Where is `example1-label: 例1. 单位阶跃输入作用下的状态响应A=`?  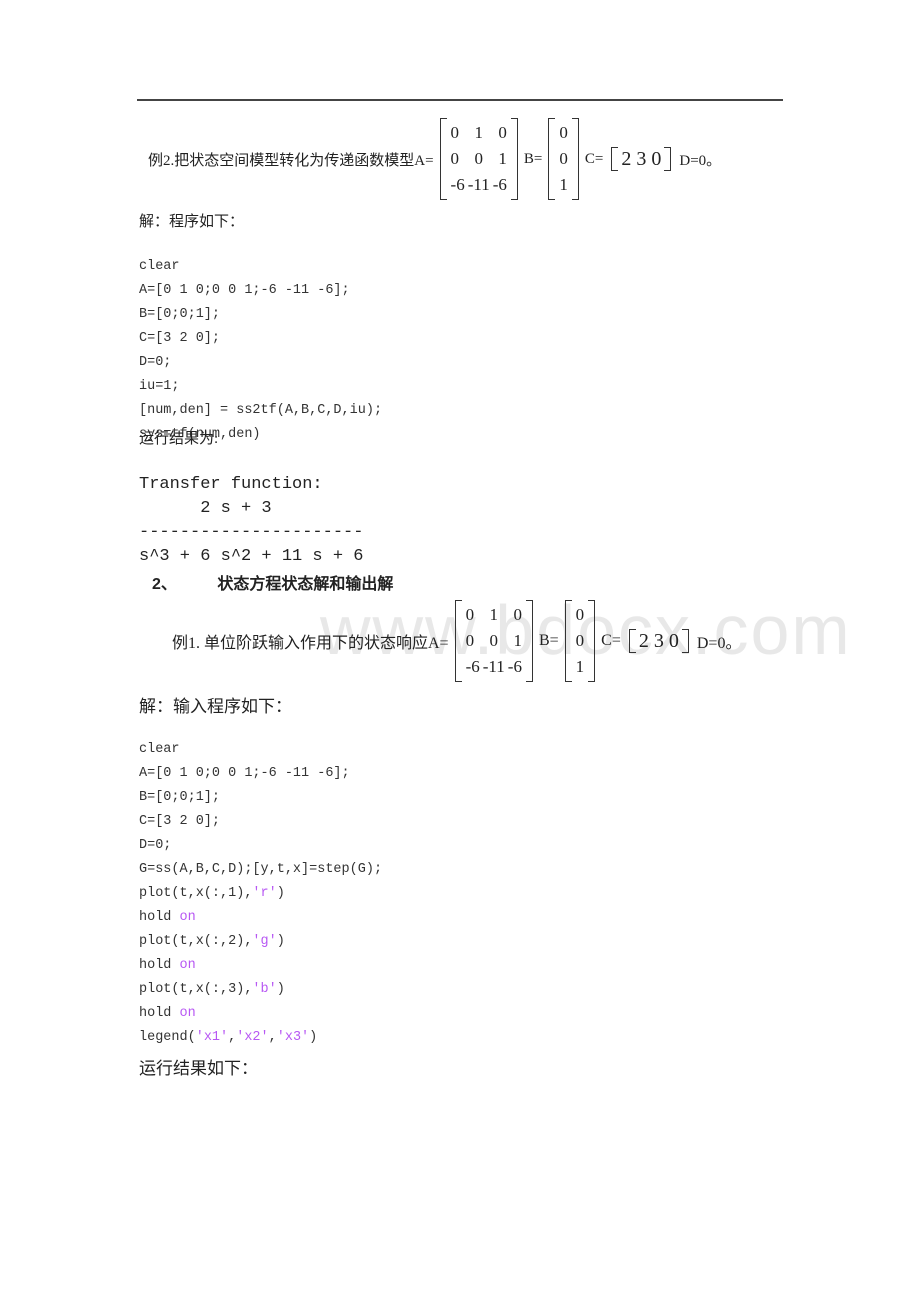
example1-label: 例1. 单位阶跃输入作用下的状态响应A= is located at coordinates (310, 643).